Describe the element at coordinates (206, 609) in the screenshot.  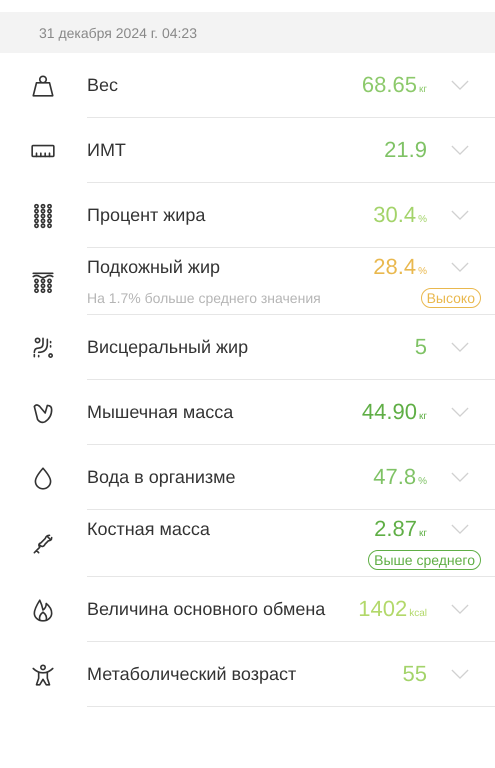
I see `metric-name: Величина основного обмена` at that location.